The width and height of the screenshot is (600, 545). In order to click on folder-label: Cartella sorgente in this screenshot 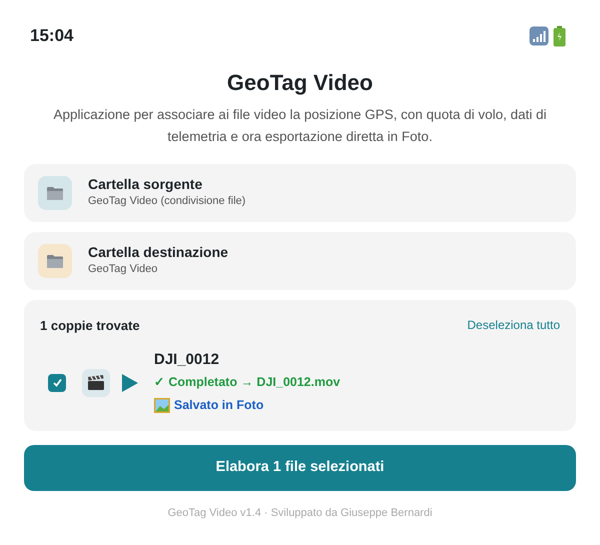, I will do `click(146, 184)`.